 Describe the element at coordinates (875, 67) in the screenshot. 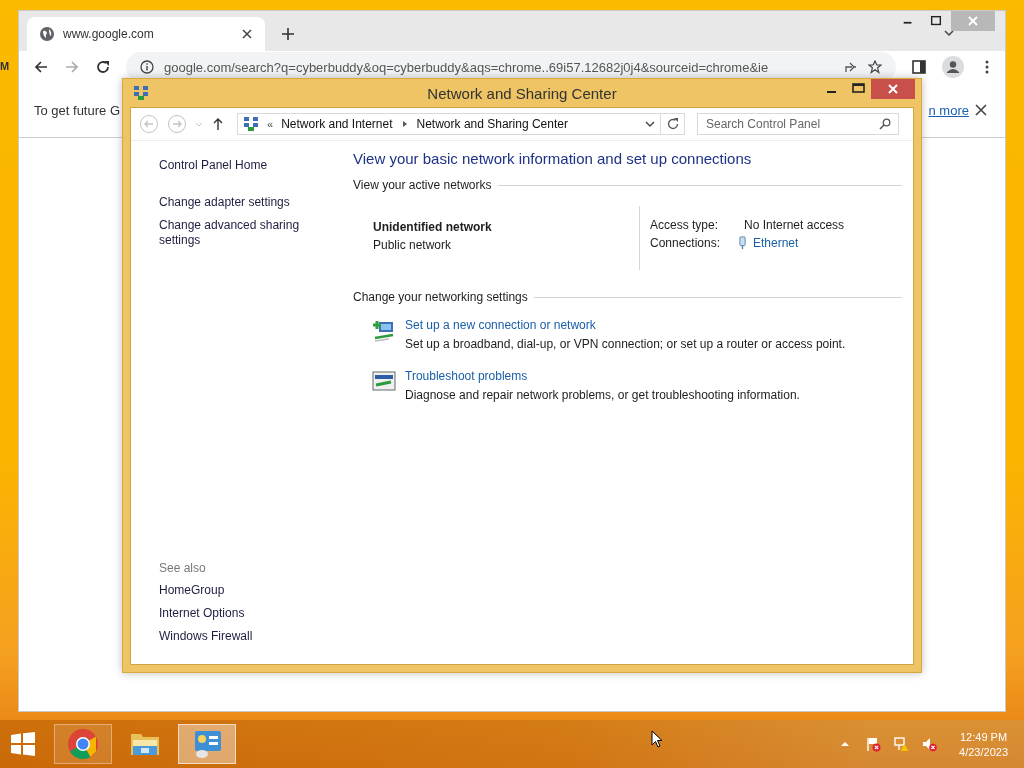

I see `star-icon` at that location.